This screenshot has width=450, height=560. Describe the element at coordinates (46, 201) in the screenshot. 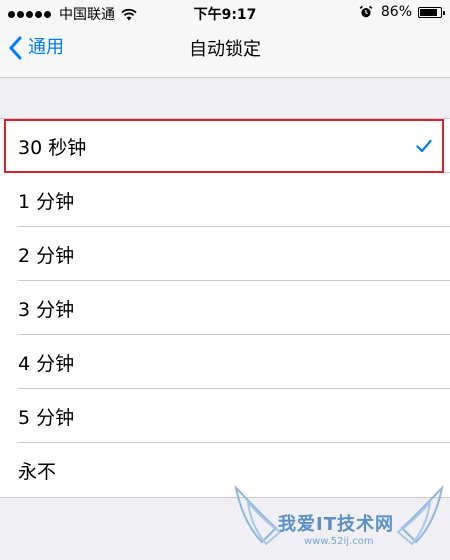

I see `auto-lock-option-label: 1 分钟` at that location.